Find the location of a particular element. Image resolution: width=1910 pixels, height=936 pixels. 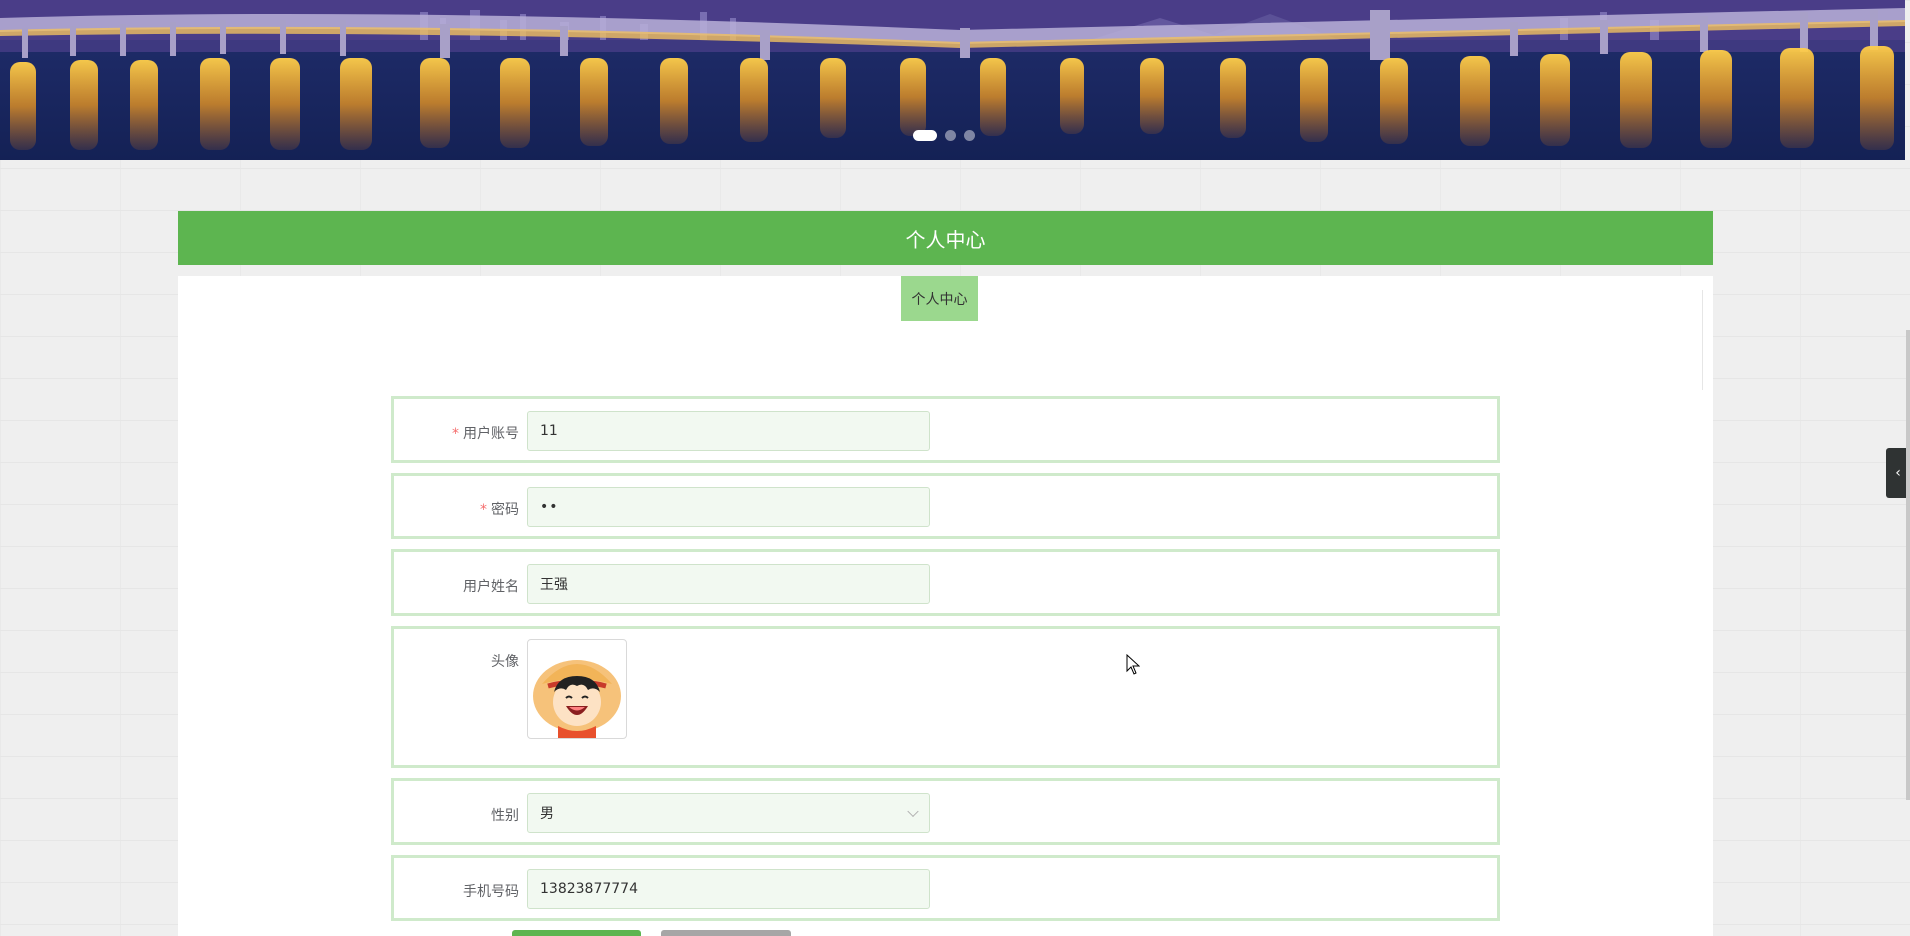

tab-personal-center: 个人中心 is located at coordinates (939, 298).